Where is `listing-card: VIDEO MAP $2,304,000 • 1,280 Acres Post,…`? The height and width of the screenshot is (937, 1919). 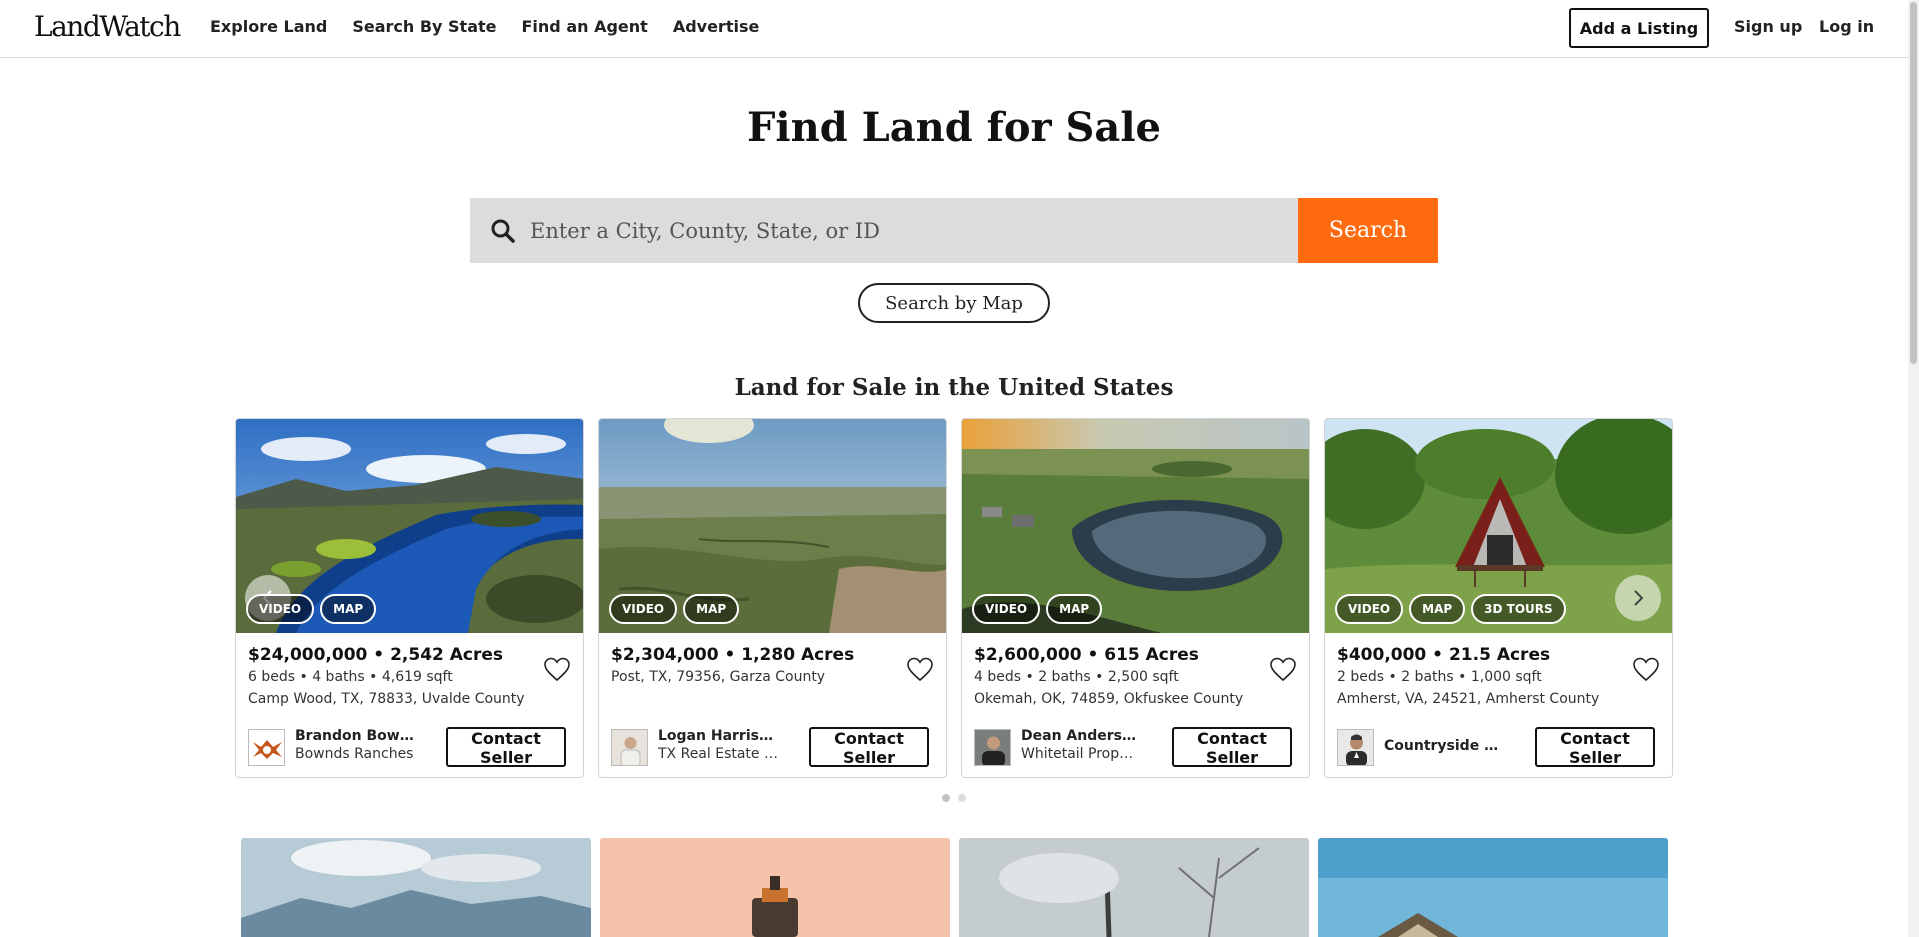
listing-card: VIDEO MAP $2,304,000 • 1,280 Acres Post,… is located at coordinates (772, 598).